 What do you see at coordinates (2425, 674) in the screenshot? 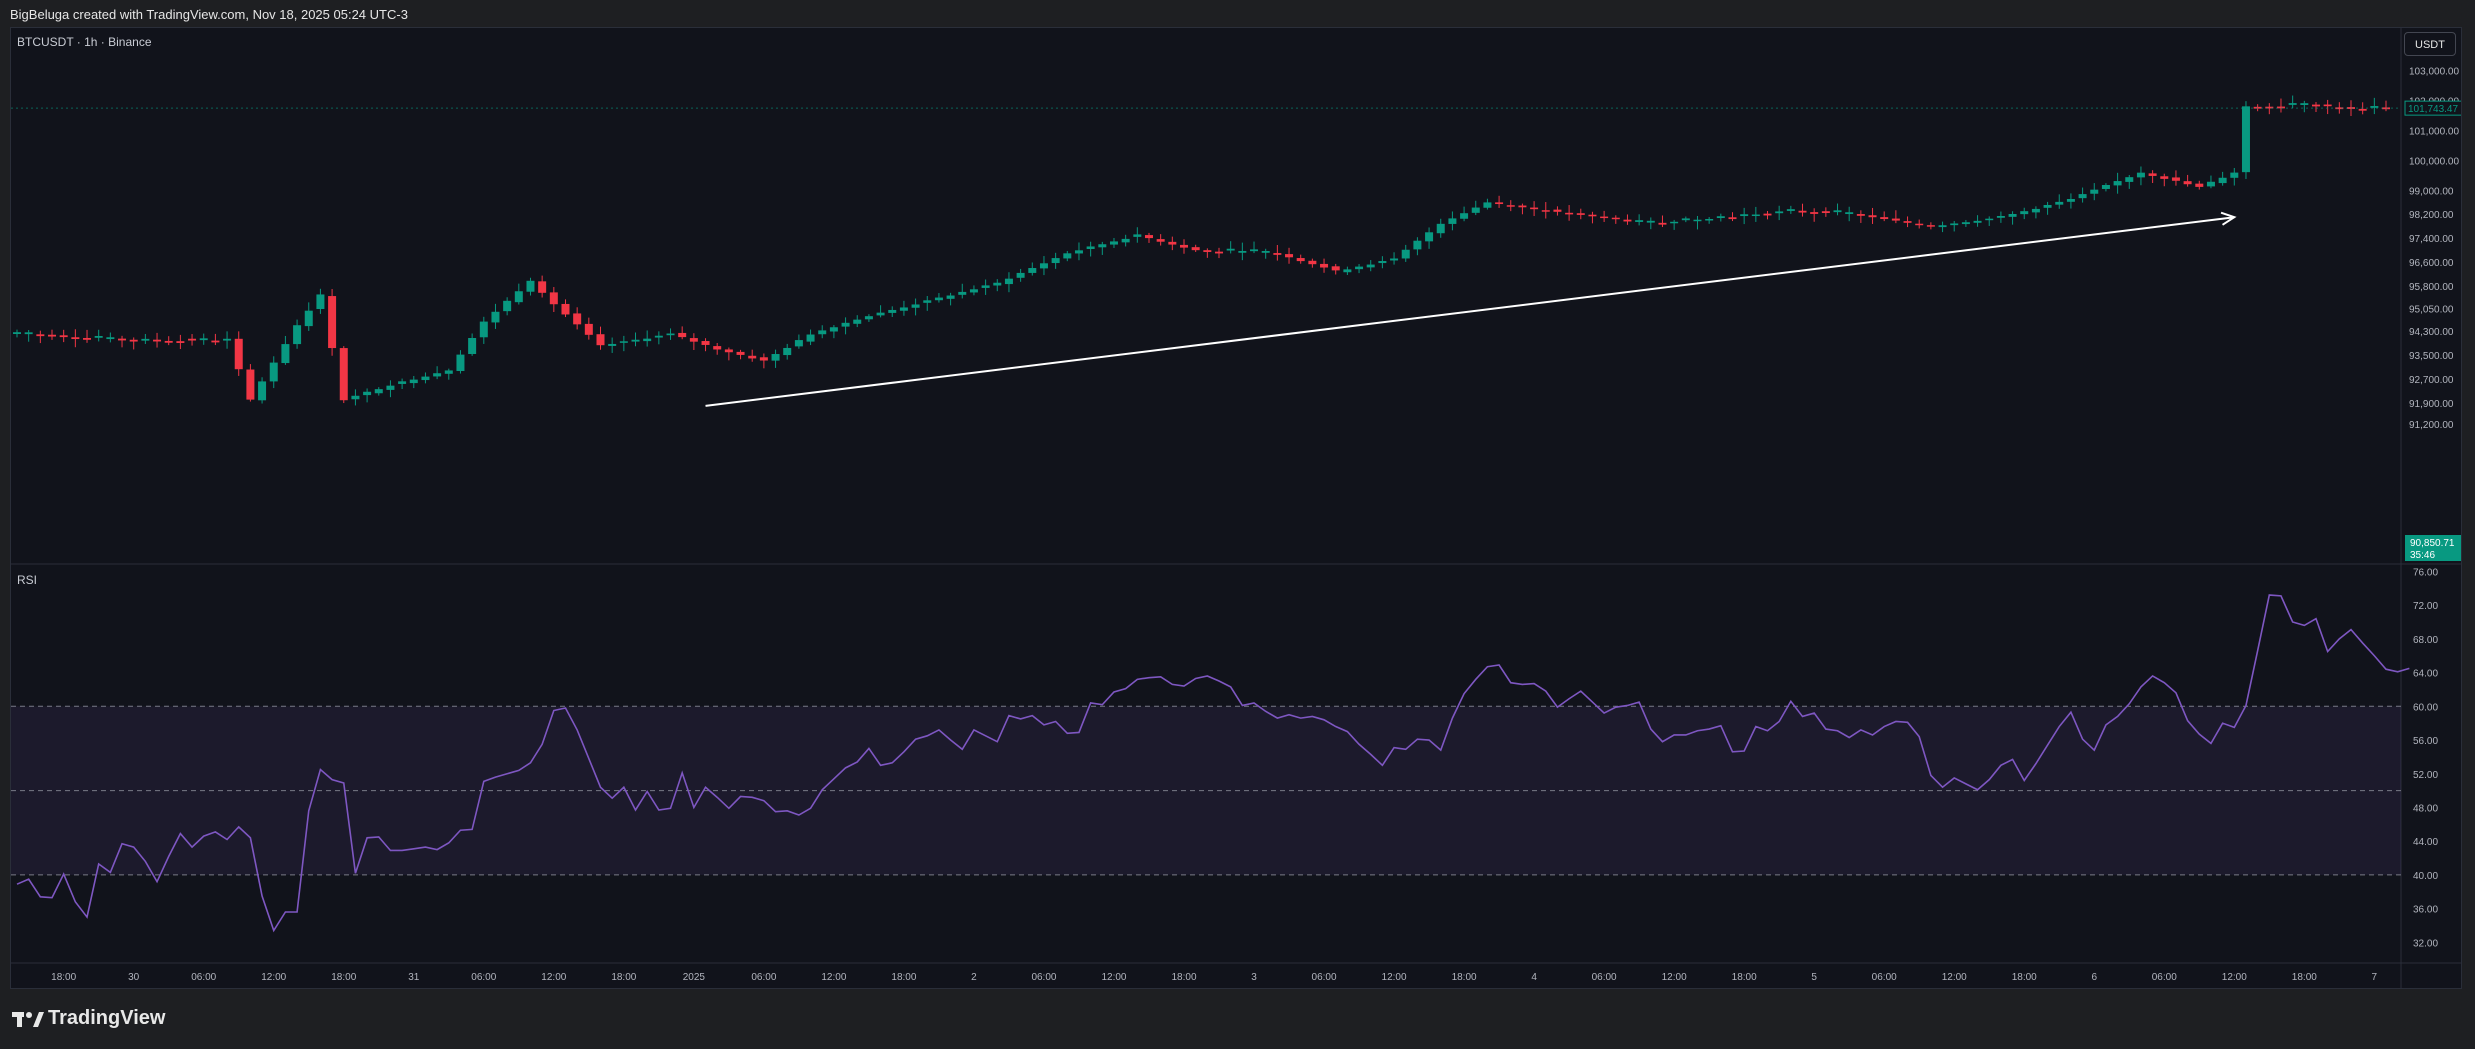
I see `rsi-axis-tick: 64.00` at bounding box center [2425, 674].